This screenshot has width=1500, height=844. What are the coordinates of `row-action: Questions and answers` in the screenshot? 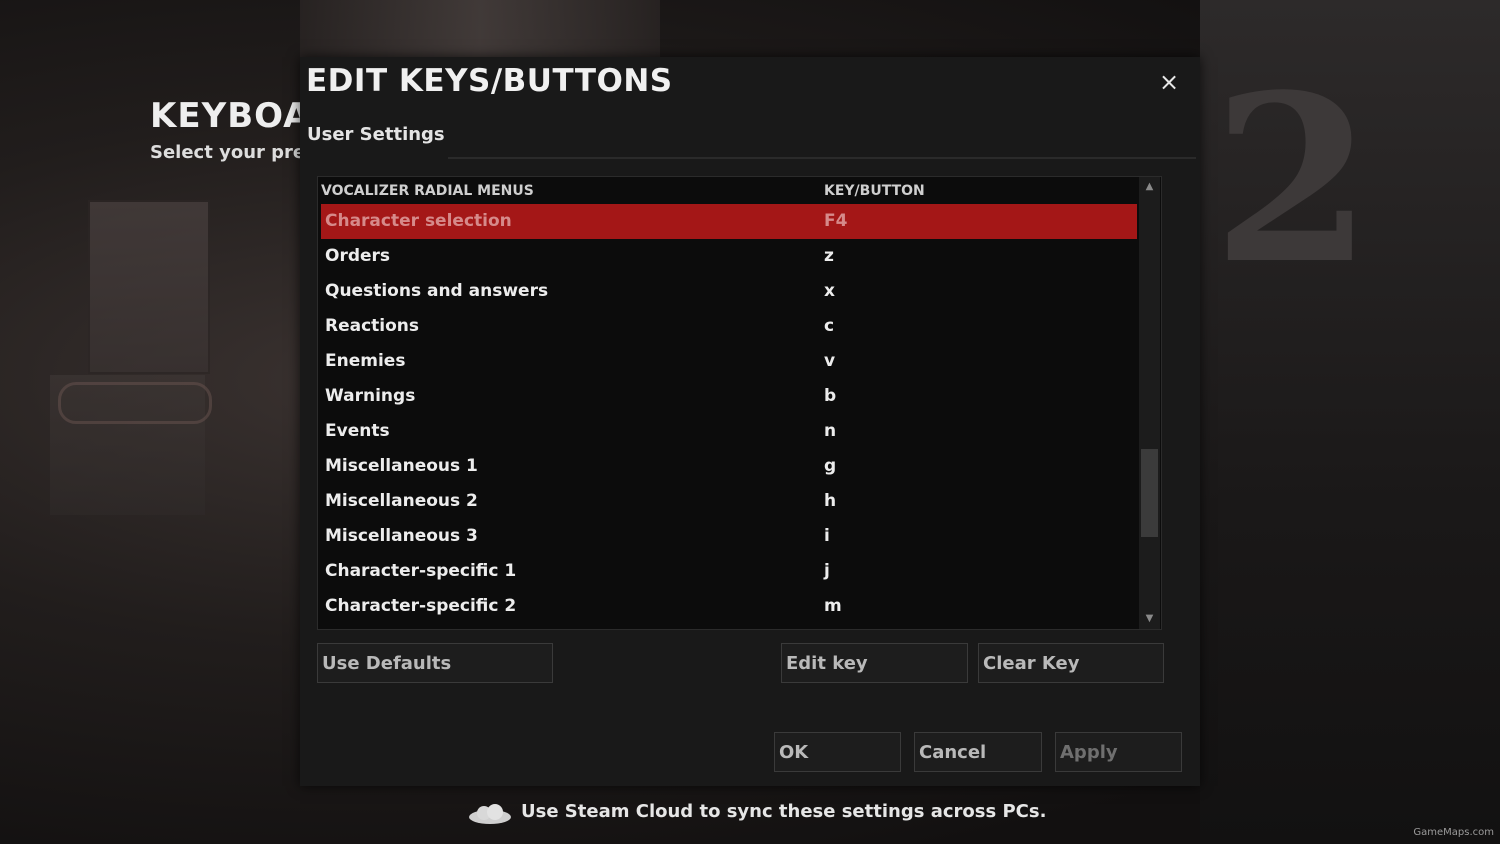 It's located at (437, 291).